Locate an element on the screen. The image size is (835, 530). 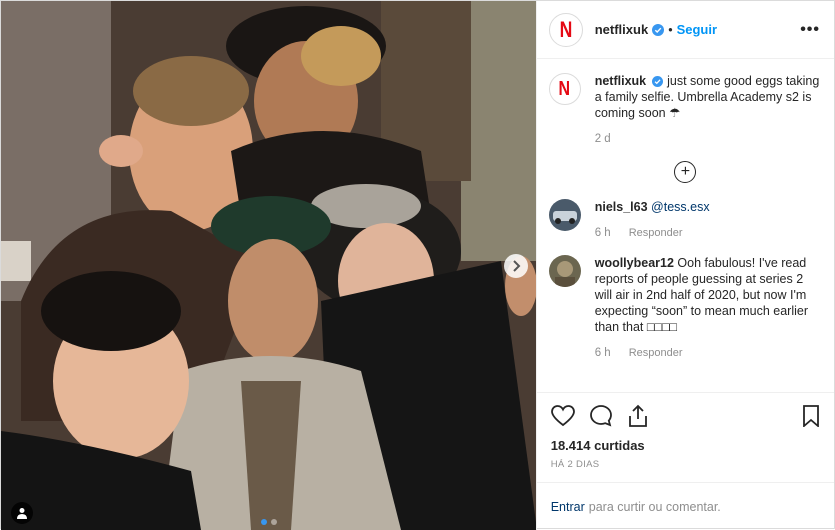
carousel-dot-active is located at coordinates (264, 522).